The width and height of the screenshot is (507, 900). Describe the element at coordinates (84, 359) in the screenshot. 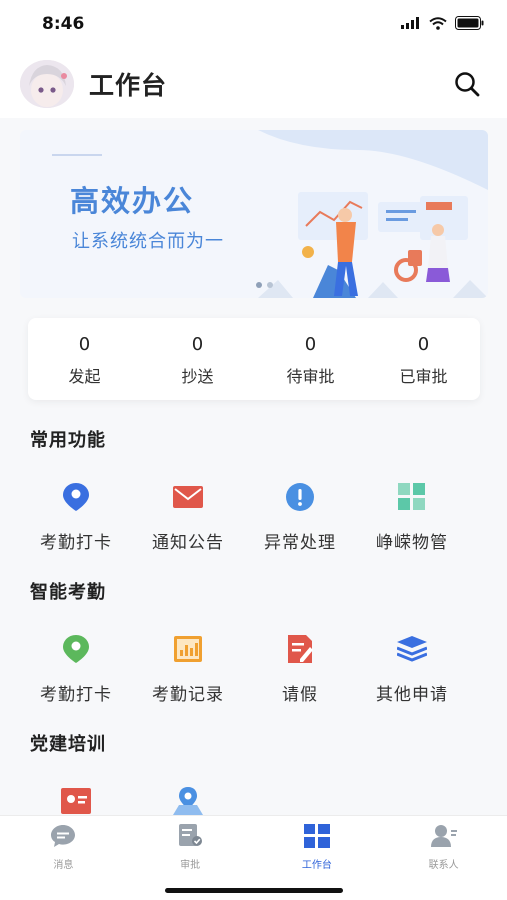

I see `stat-initiated: 0 发起` at that location.